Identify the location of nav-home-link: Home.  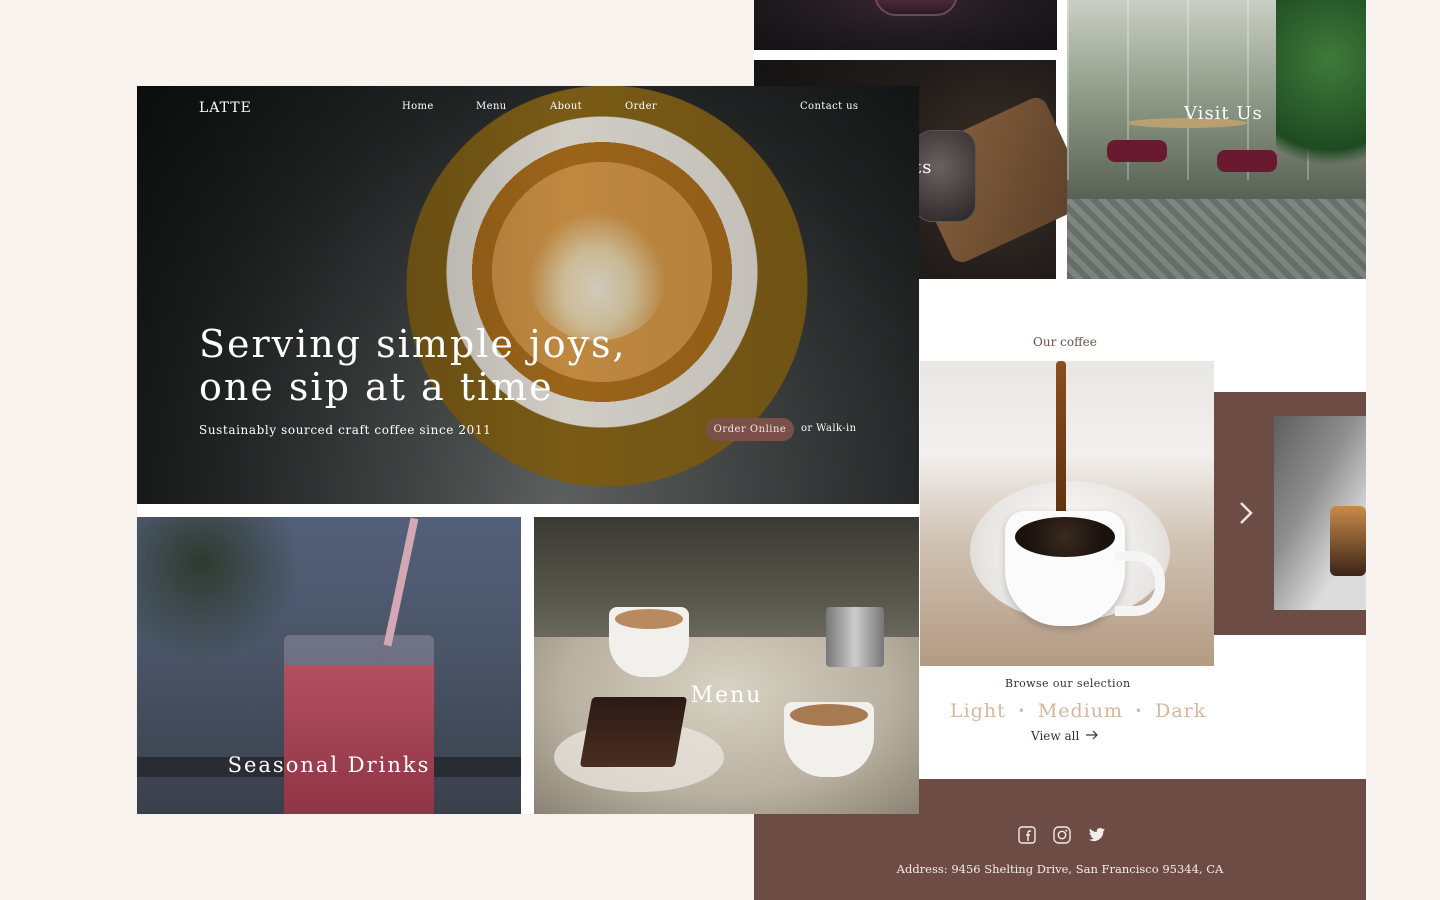
(418, 106).